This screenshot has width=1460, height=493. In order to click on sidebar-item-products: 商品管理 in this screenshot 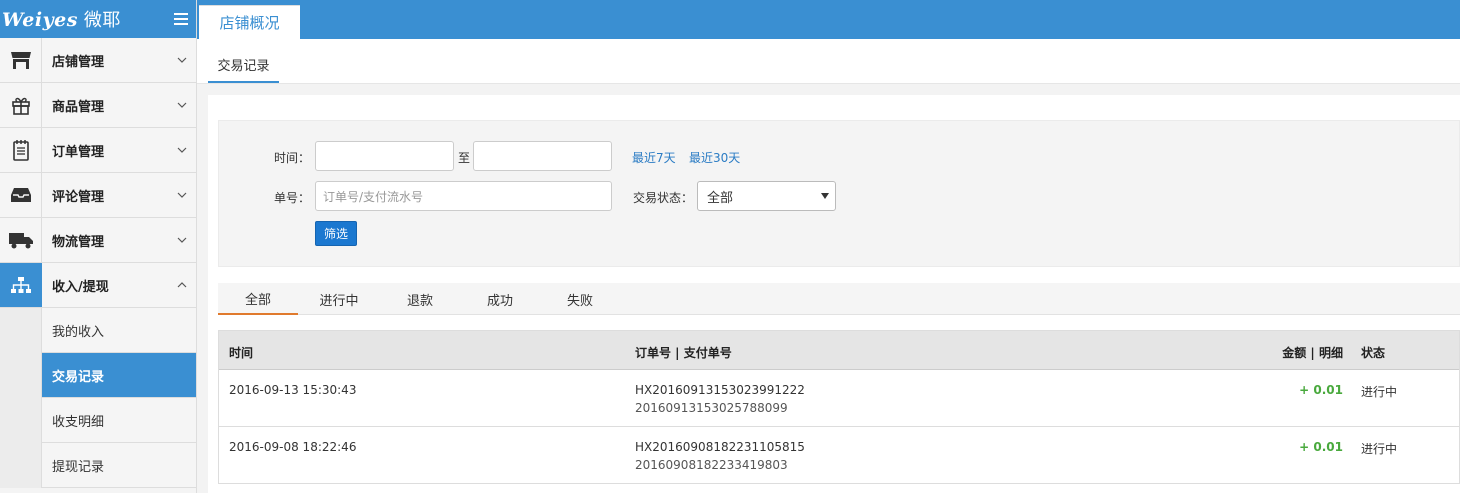, I will do `click(98, 105)`.